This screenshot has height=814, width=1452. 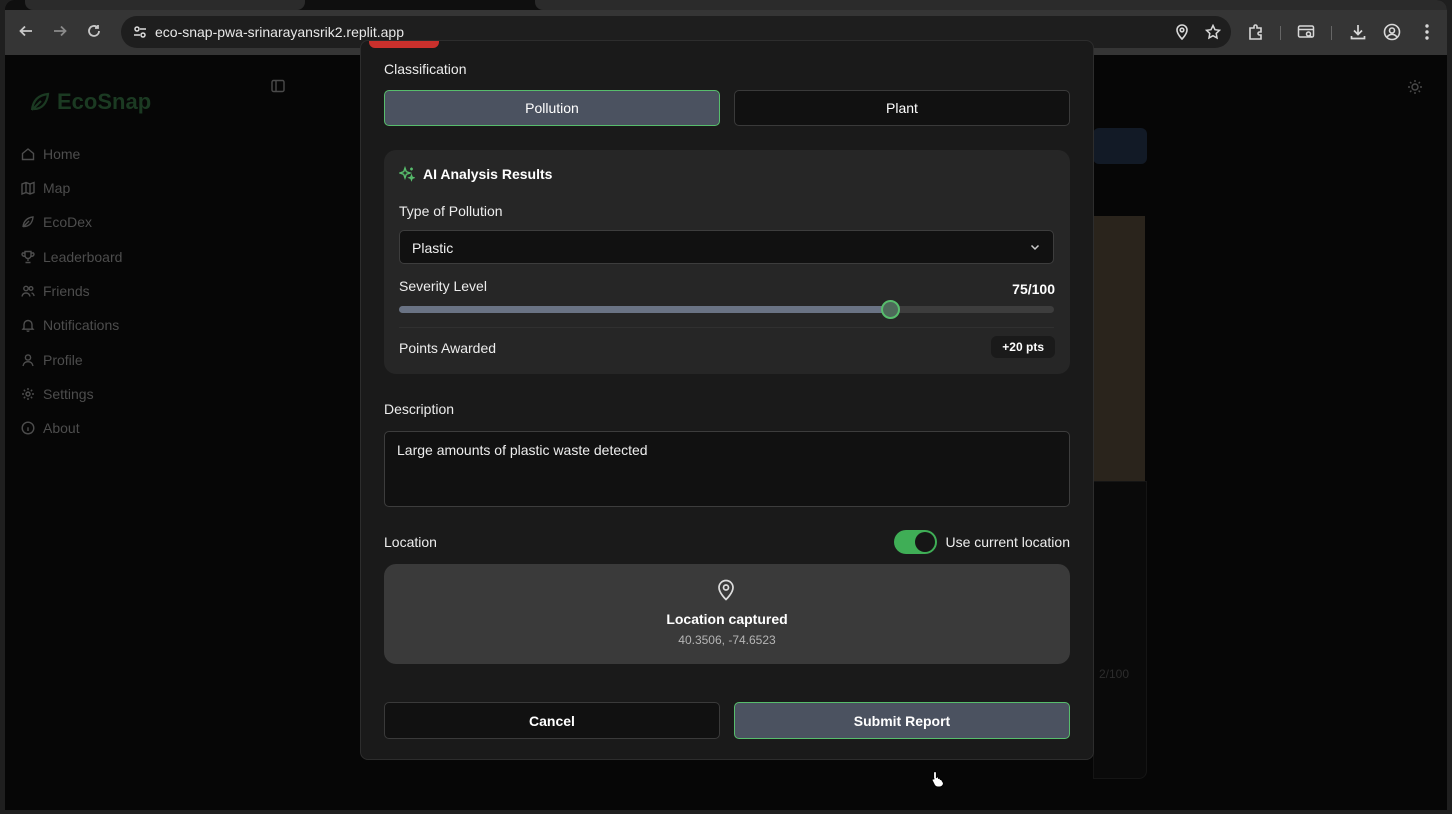 What do you see at coordinates (28, 428) in the screenshot?
I see `info-icon` at bounding box center [28, 428].